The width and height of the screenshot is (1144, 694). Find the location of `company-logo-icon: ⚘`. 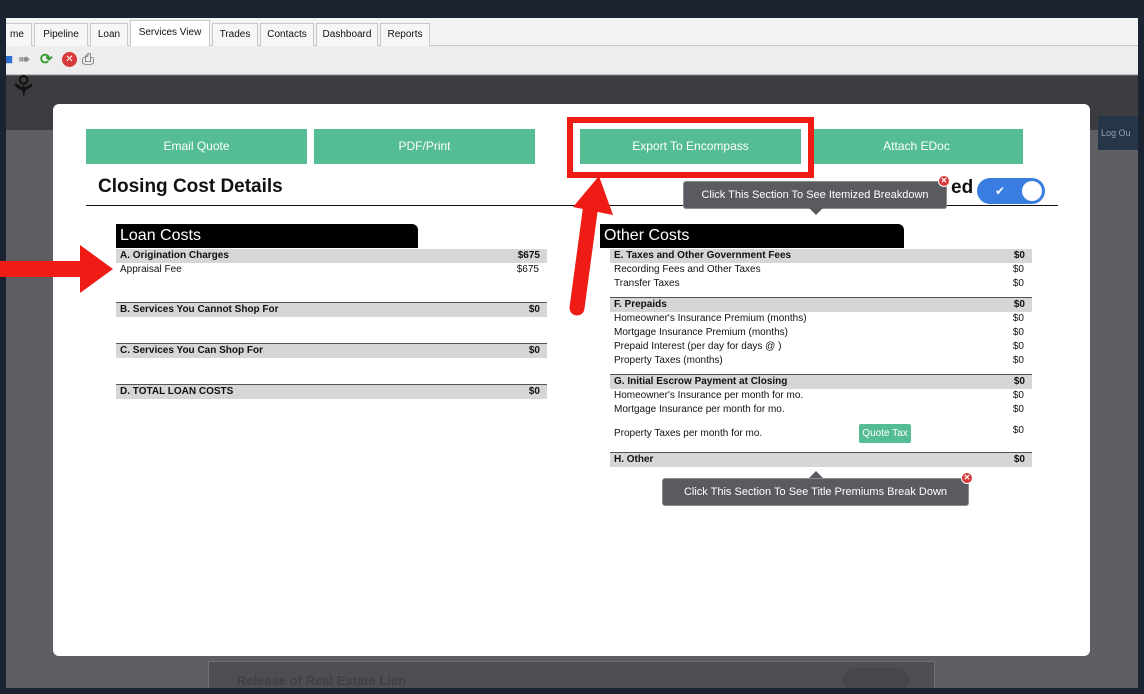

company-logo-icon: ⚘ is located at coordinates (23, 87).